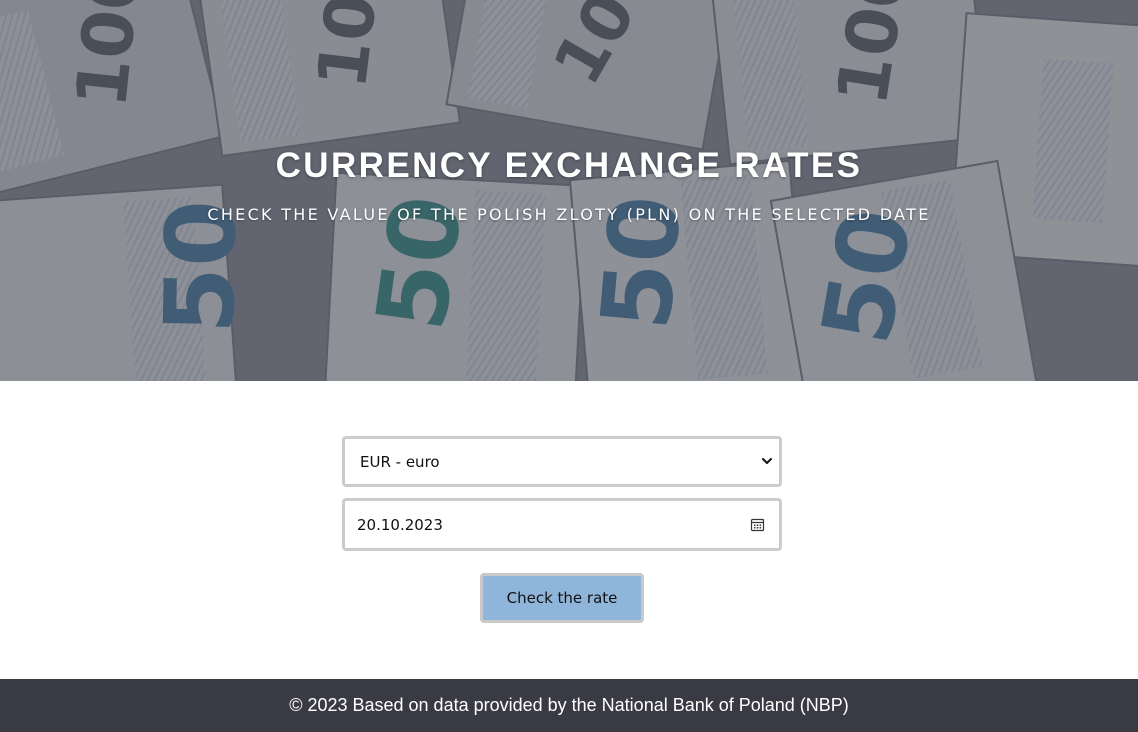 This screenshot has width=1138, height=732. I want to click on chevron-down-icon, so click(767, 461).